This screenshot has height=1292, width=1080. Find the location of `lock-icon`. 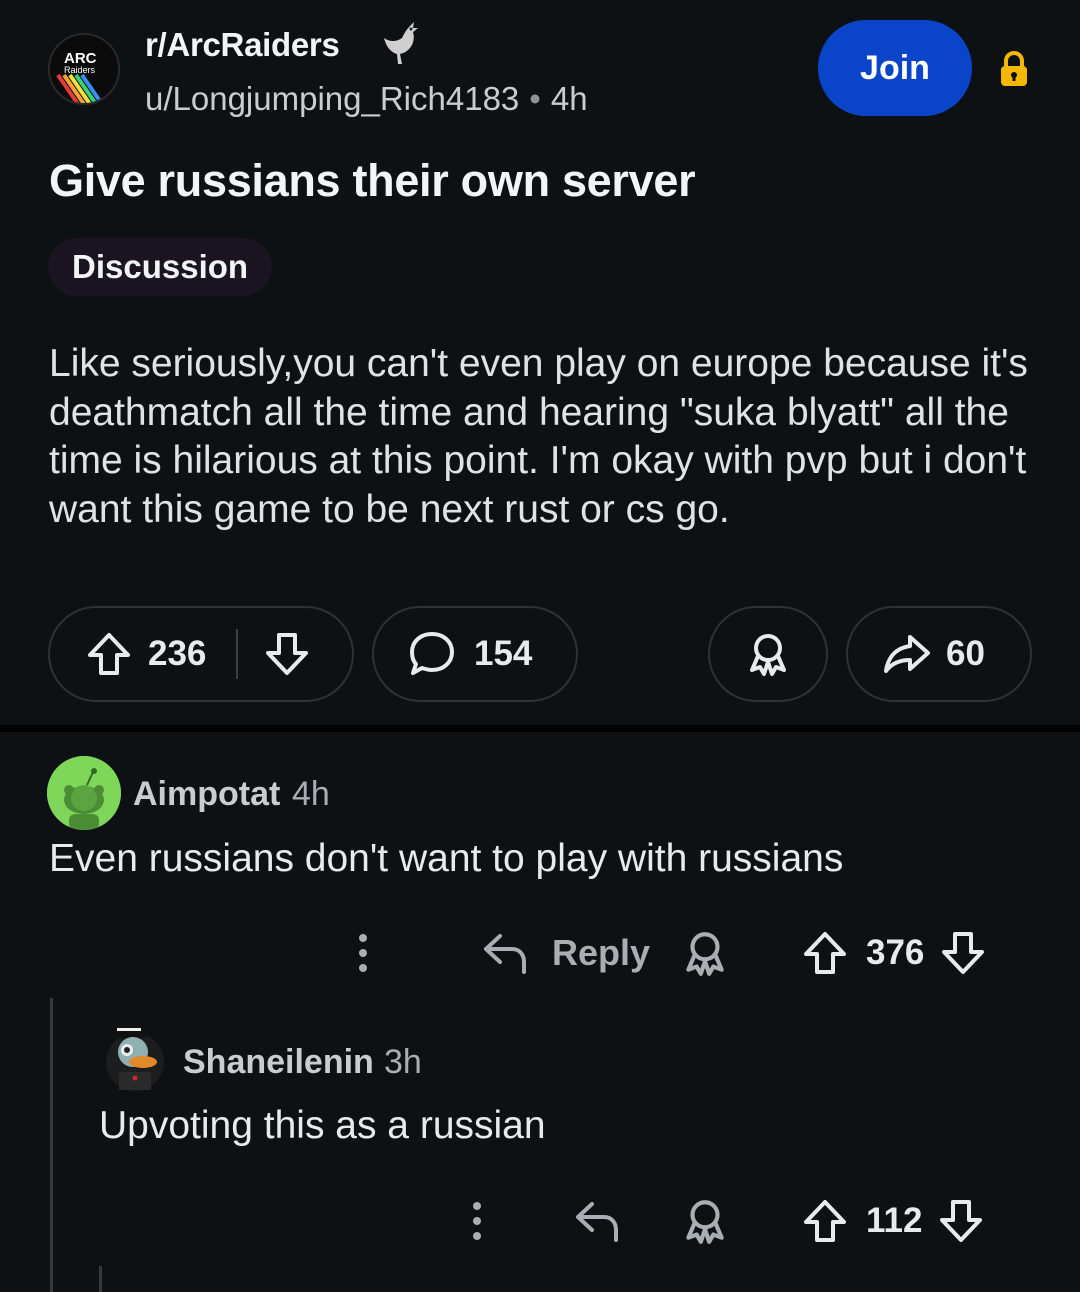

lock-icon is located at coordinates (1014, 69).